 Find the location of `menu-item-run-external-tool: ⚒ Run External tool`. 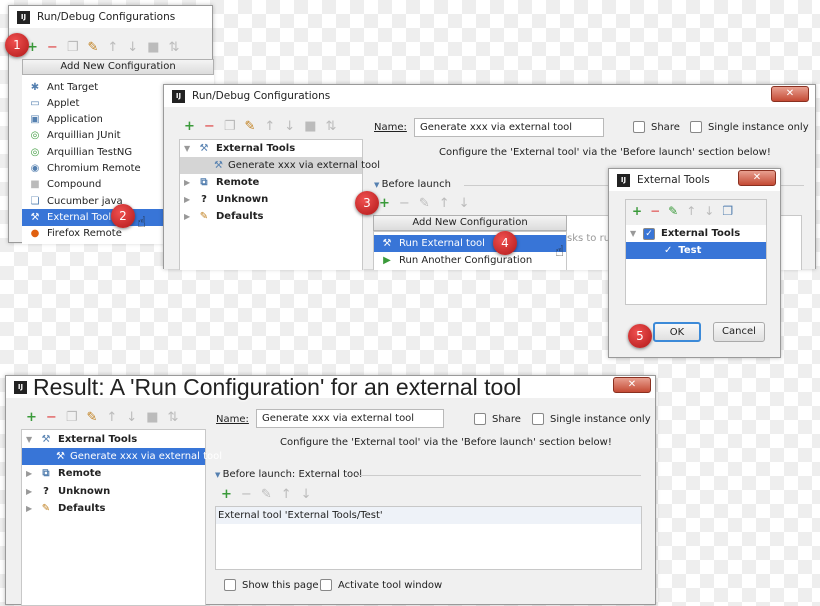

menu-item-run-external-tool: ⚒ Run External tool is located at coordinates (470, 243).